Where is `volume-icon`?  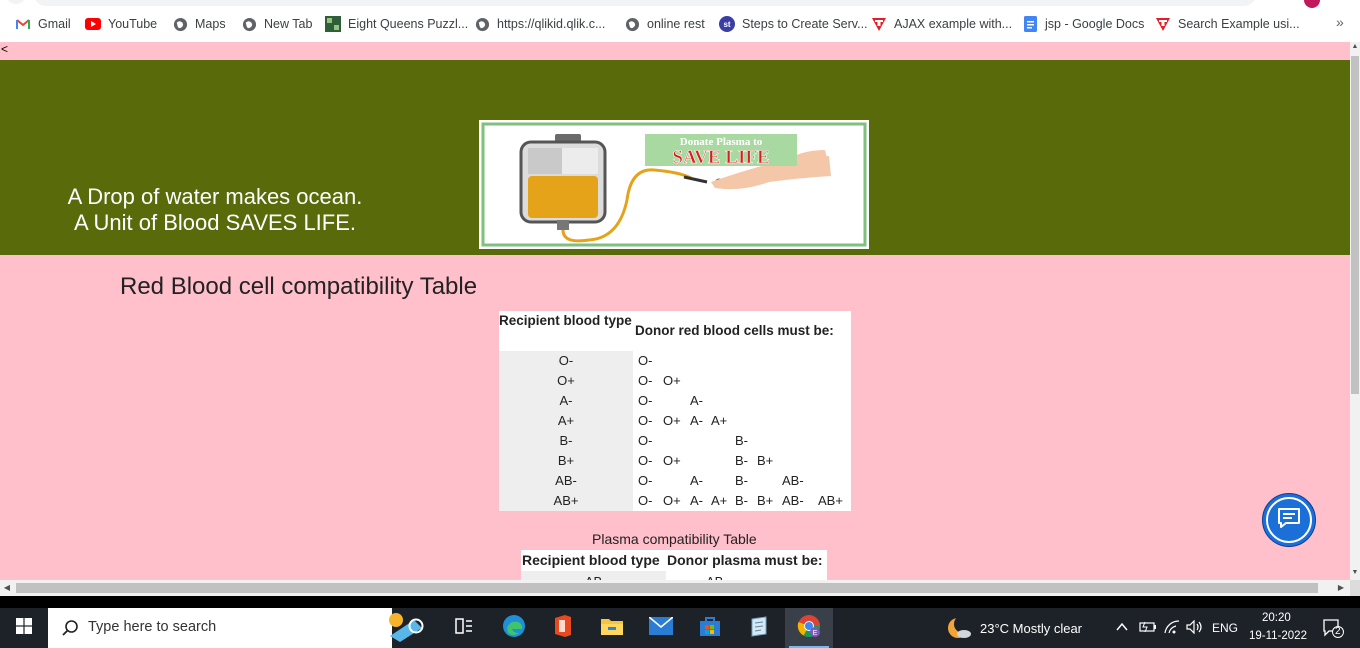 volume-icon is located at coordinates (1195, 629).